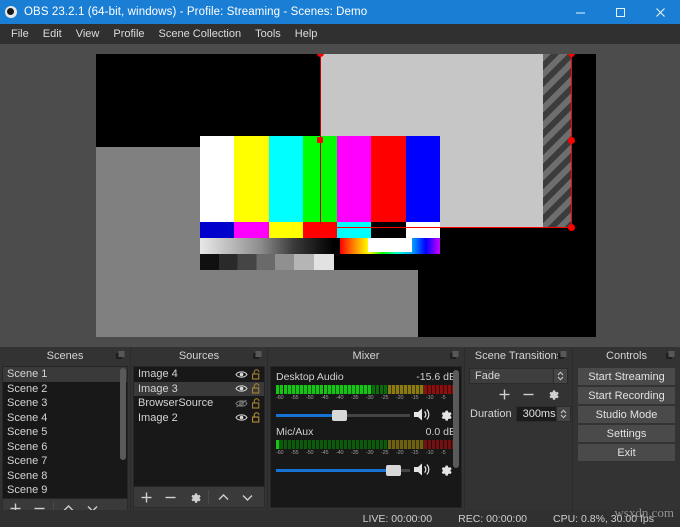  Describe the element at coordinates (65, 355) in the screenshot. I see `scenes-panel-header: Scenes` at that location.